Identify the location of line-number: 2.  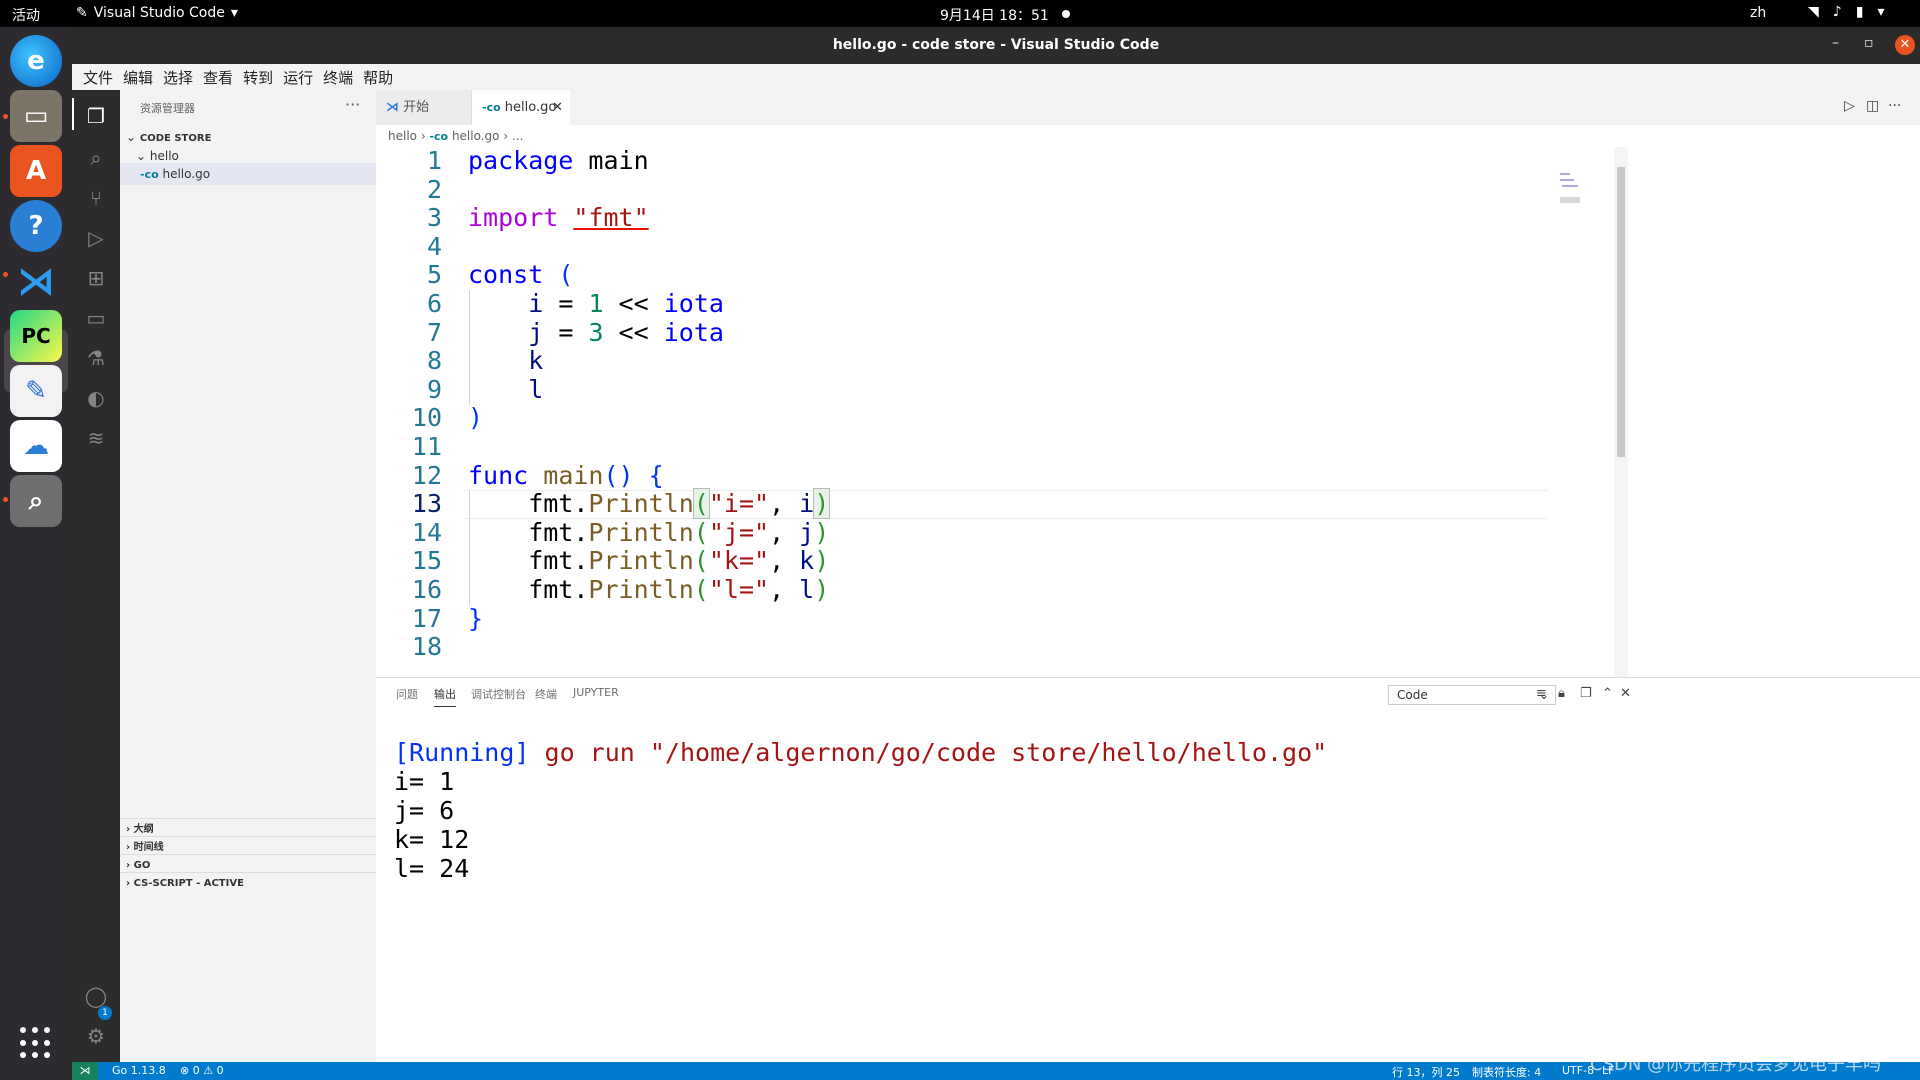
(434, 189).